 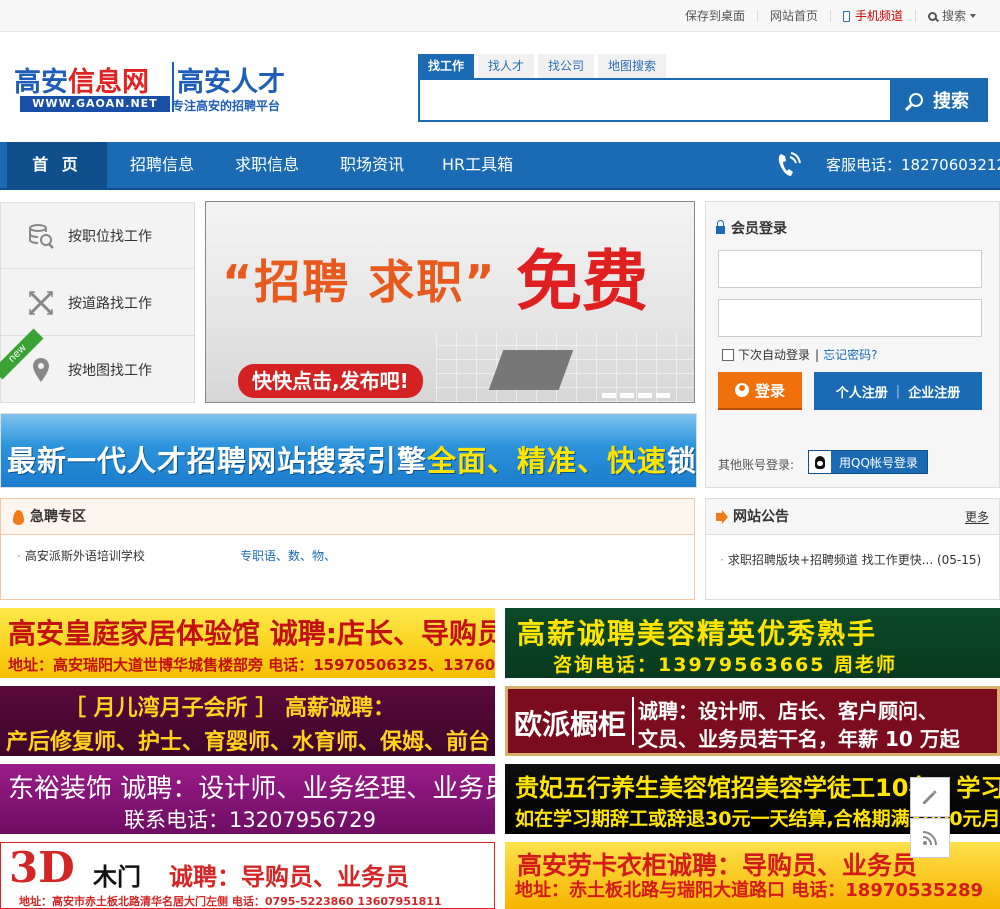 I want to click on nav-recruitment: 招聘信息, so click(x=162, y=165).